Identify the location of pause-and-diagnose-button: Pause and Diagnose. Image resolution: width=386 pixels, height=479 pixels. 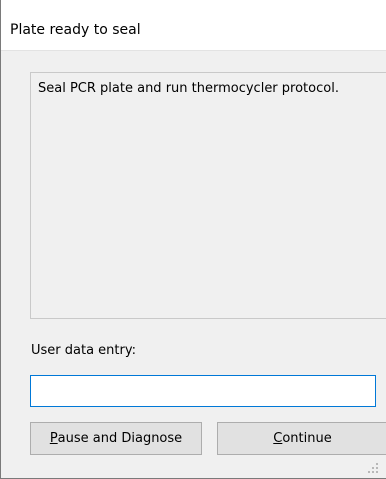
(116, 438).